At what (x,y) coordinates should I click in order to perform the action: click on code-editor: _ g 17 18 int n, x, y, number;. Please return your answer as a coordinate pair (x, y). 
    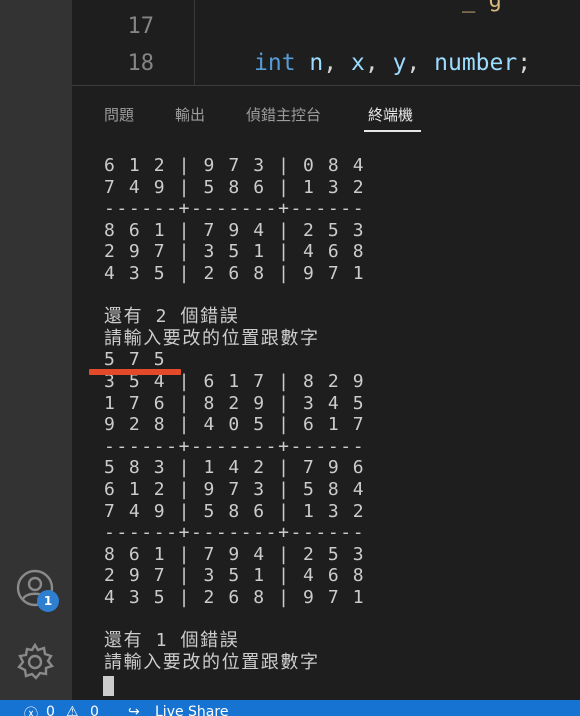
    Looking at the image, I should click on (326, 42).